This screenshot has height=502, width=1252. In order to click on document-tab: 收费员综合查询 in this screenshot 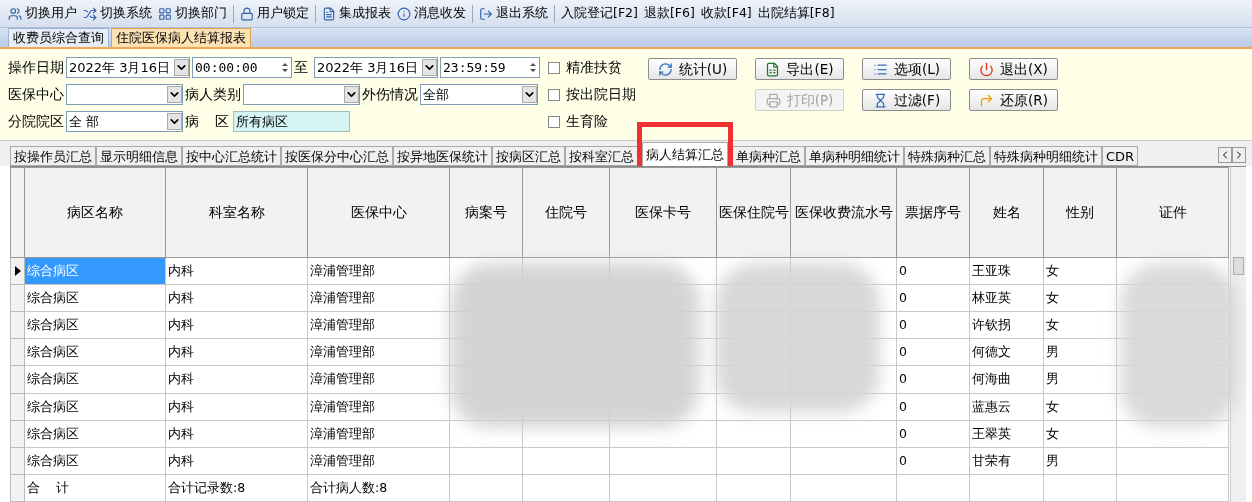, I will do `click(58, 37)`.